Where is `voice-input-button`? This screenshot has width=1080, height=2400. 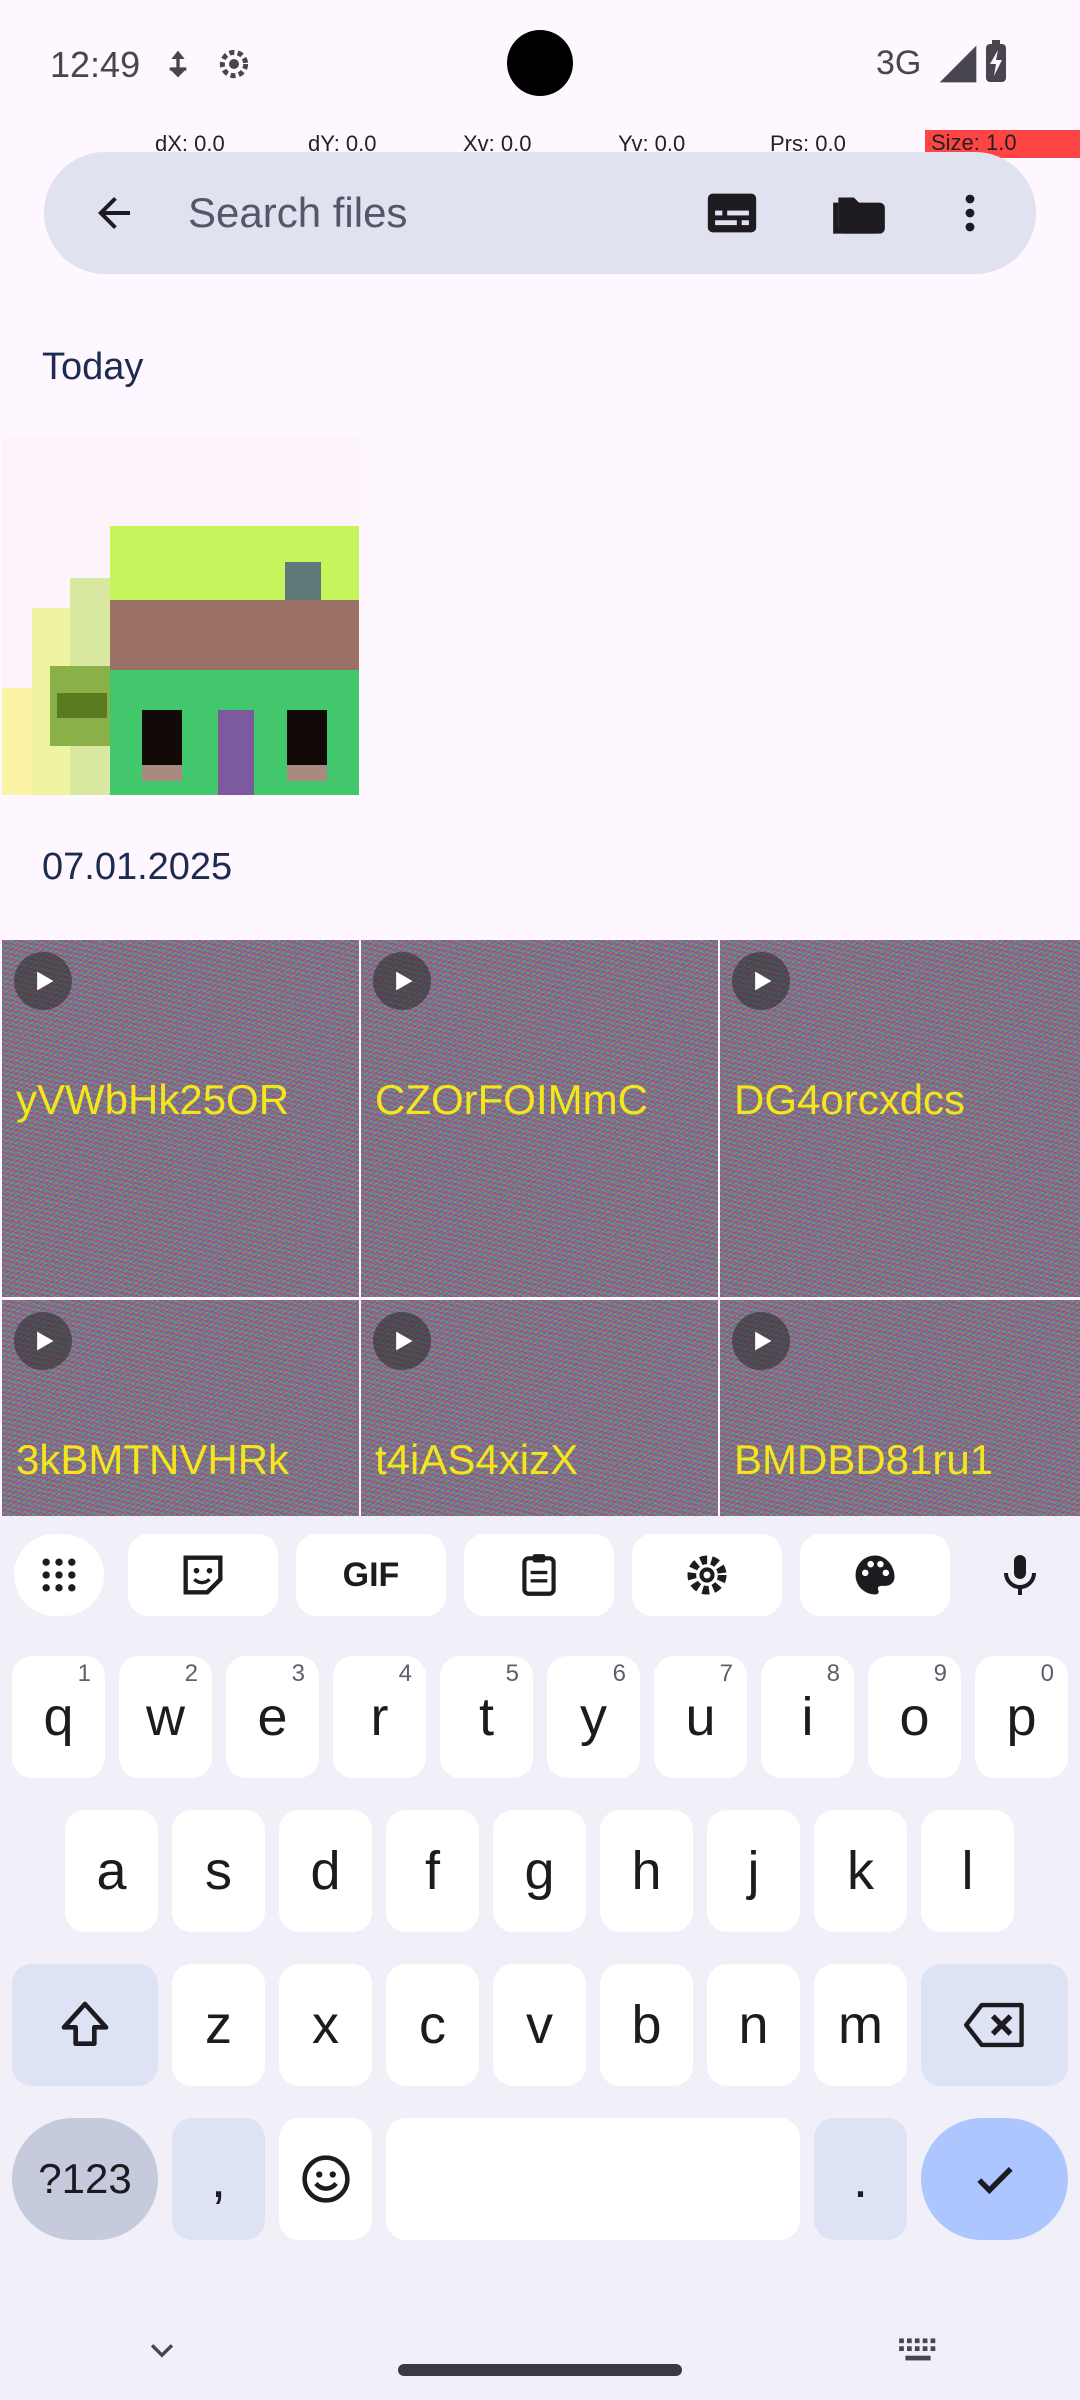 voice-input-button is located at coordinates (1020, 1575).